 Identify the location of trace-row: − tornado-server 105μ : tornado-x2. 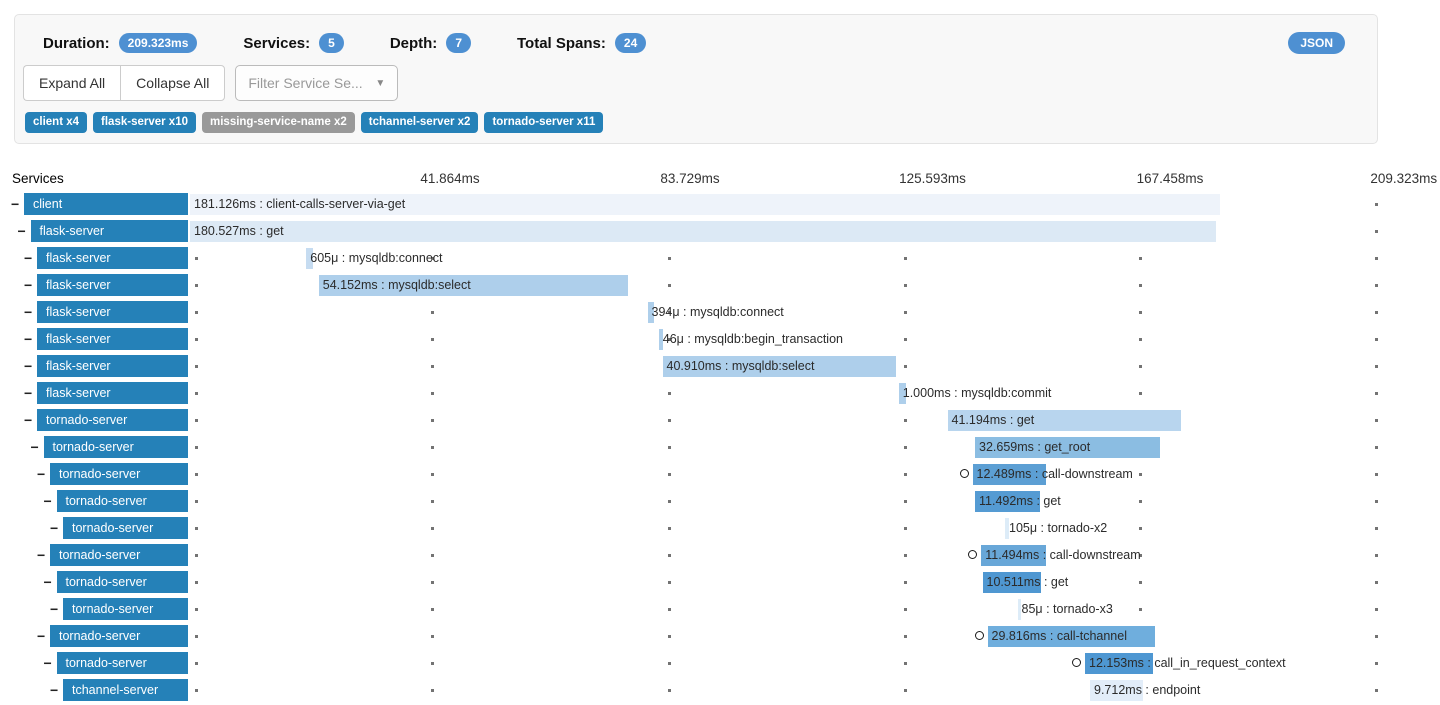
(720, 528).